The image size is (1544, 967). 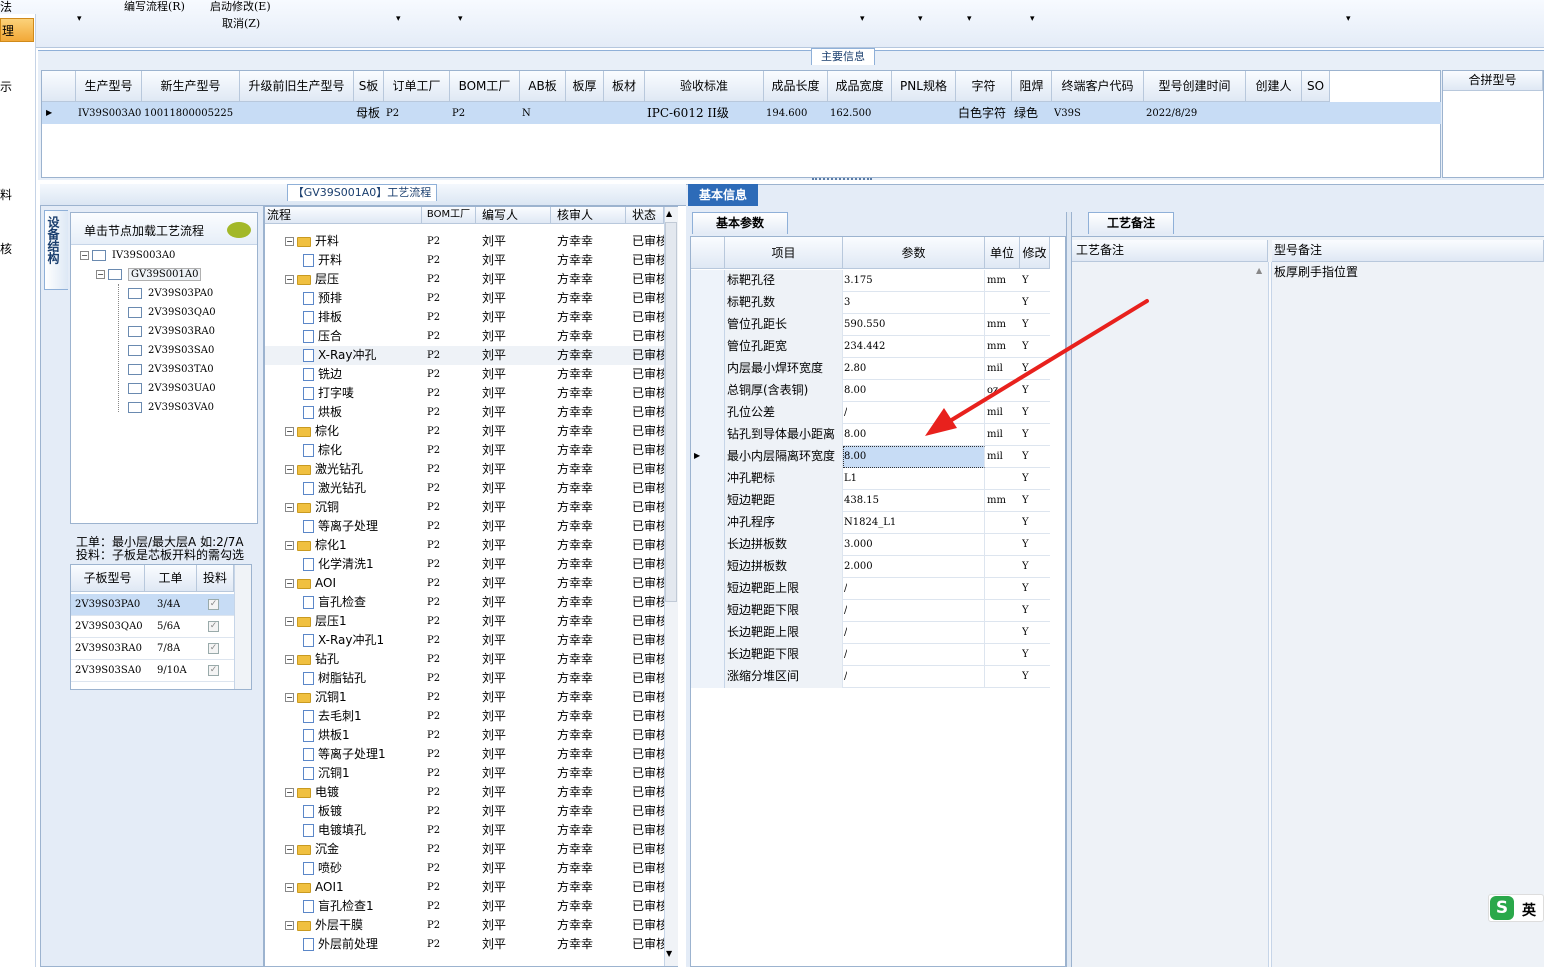 What do you see at coordinates (1046, 362) in the screenshot?
I see `arrow-shaft` at bounding box center [1046, 362].